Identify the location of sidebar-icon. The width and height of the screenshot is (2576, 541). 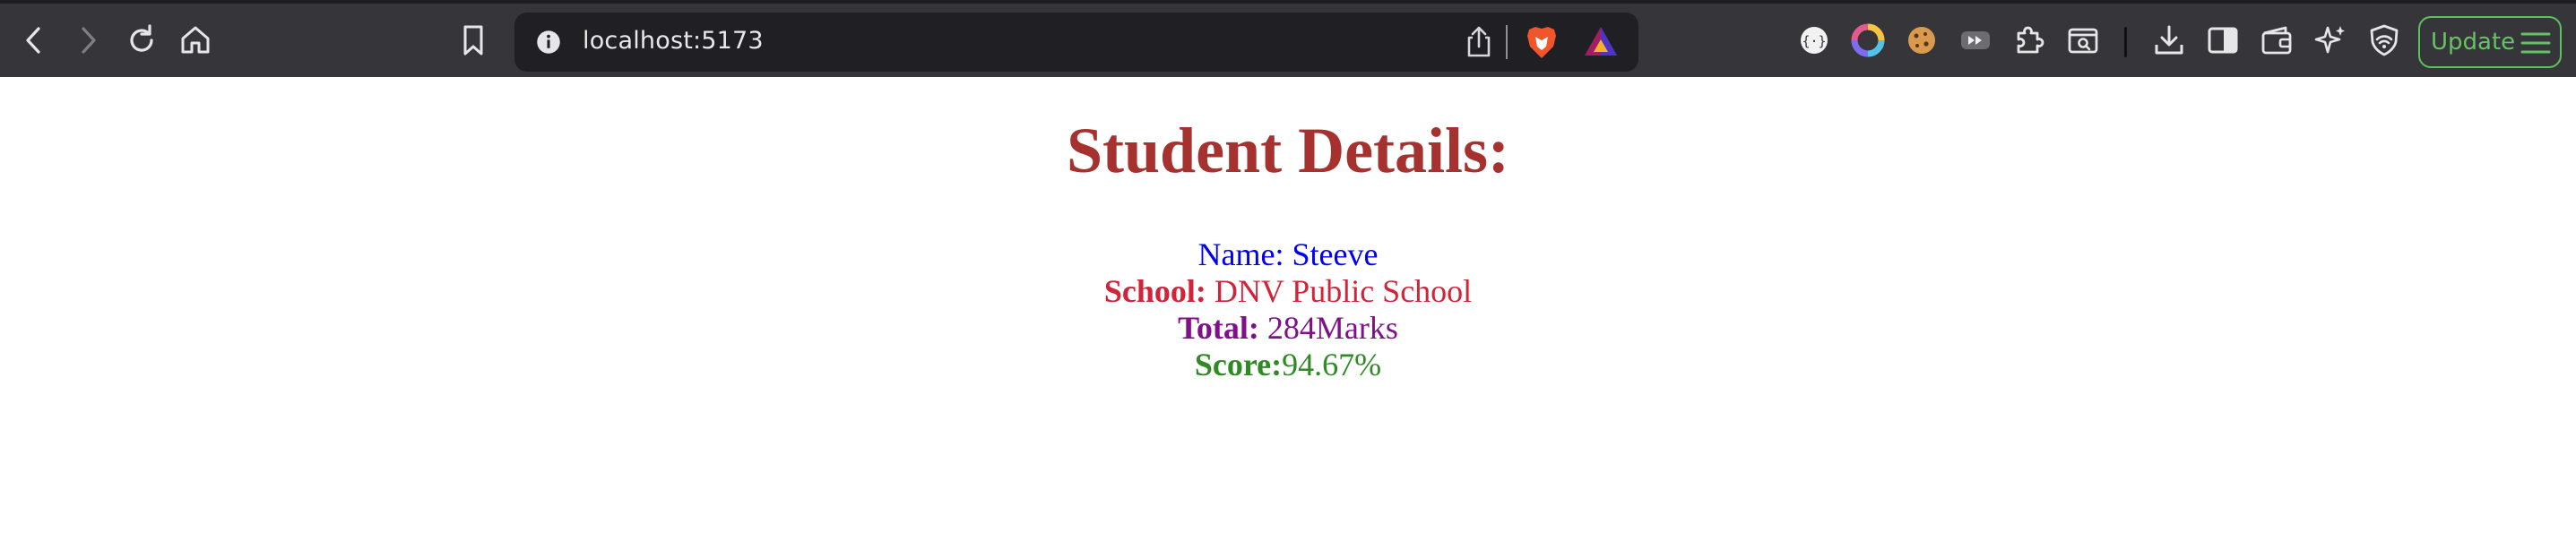
(2223, 40).